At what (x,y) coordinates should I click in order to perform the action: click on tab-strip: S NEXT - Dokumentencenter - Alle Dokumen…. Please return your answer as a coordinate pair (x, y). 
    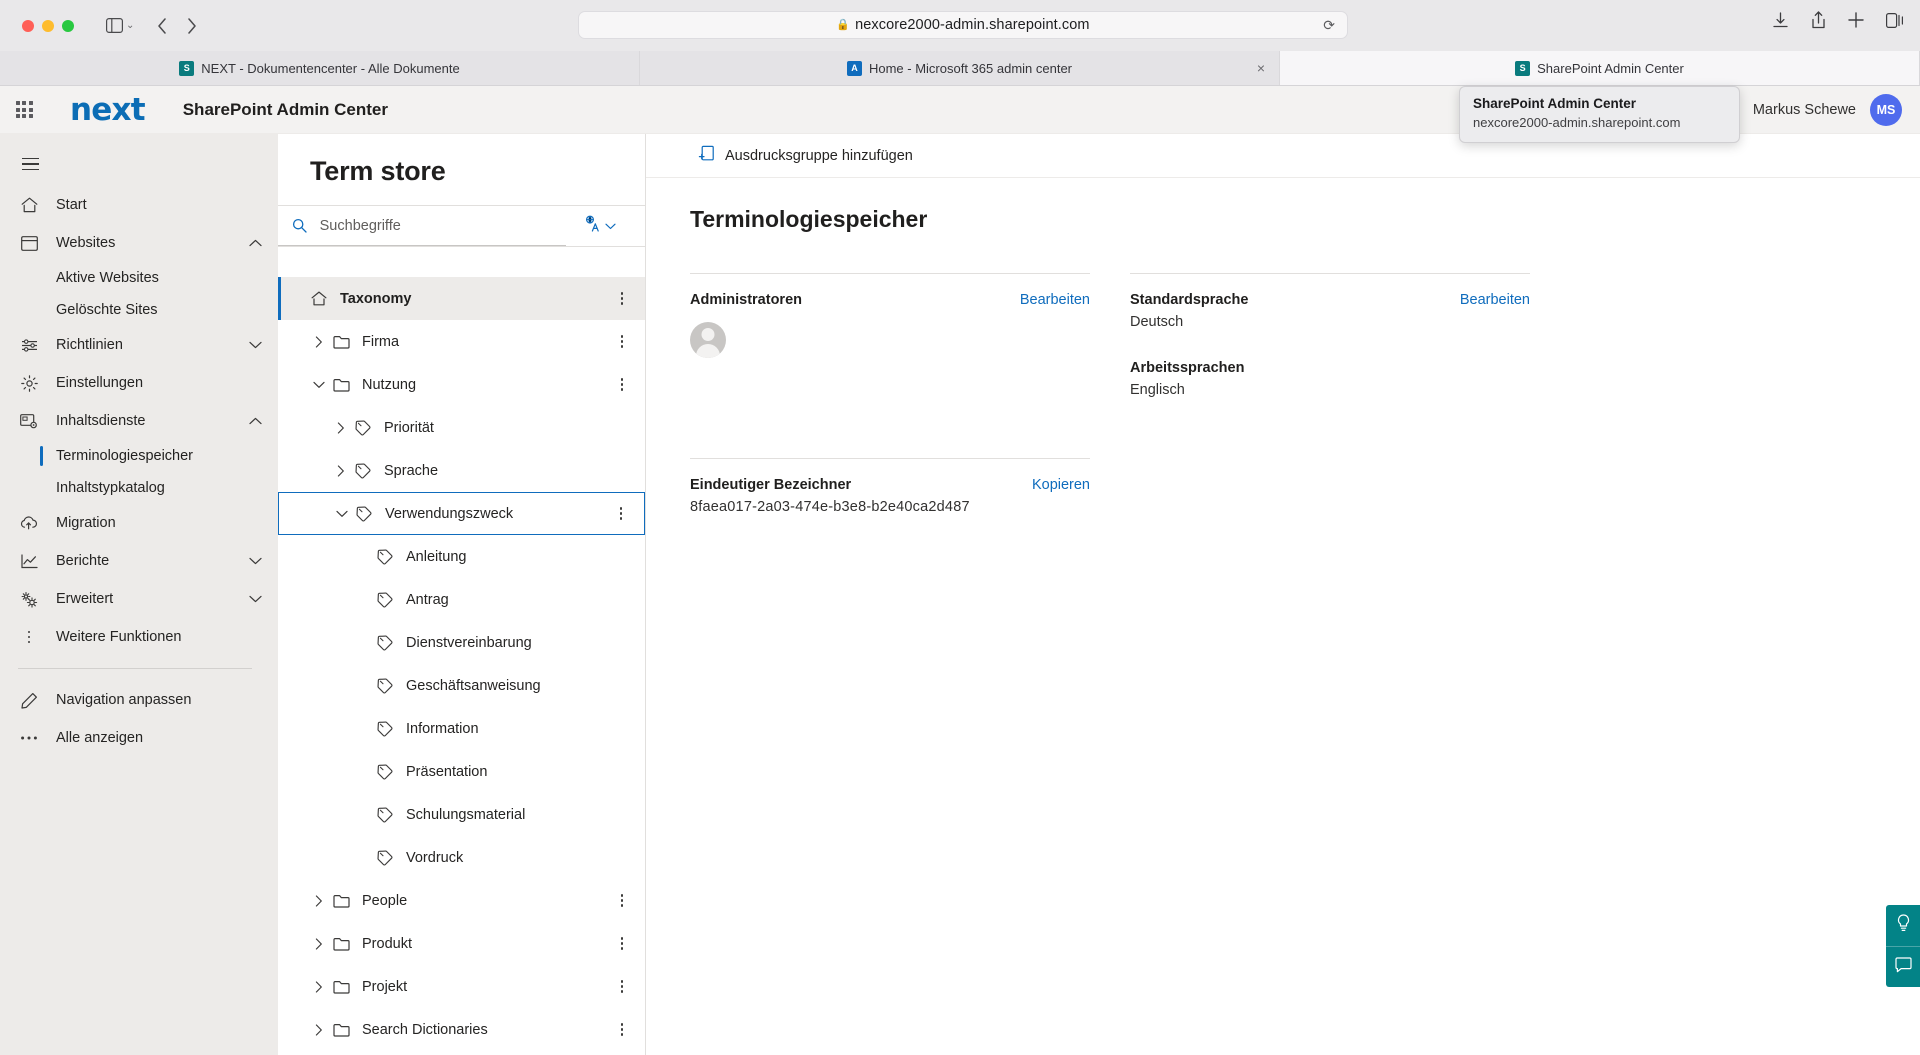
    Looking at the image, I should click on (960, 68).